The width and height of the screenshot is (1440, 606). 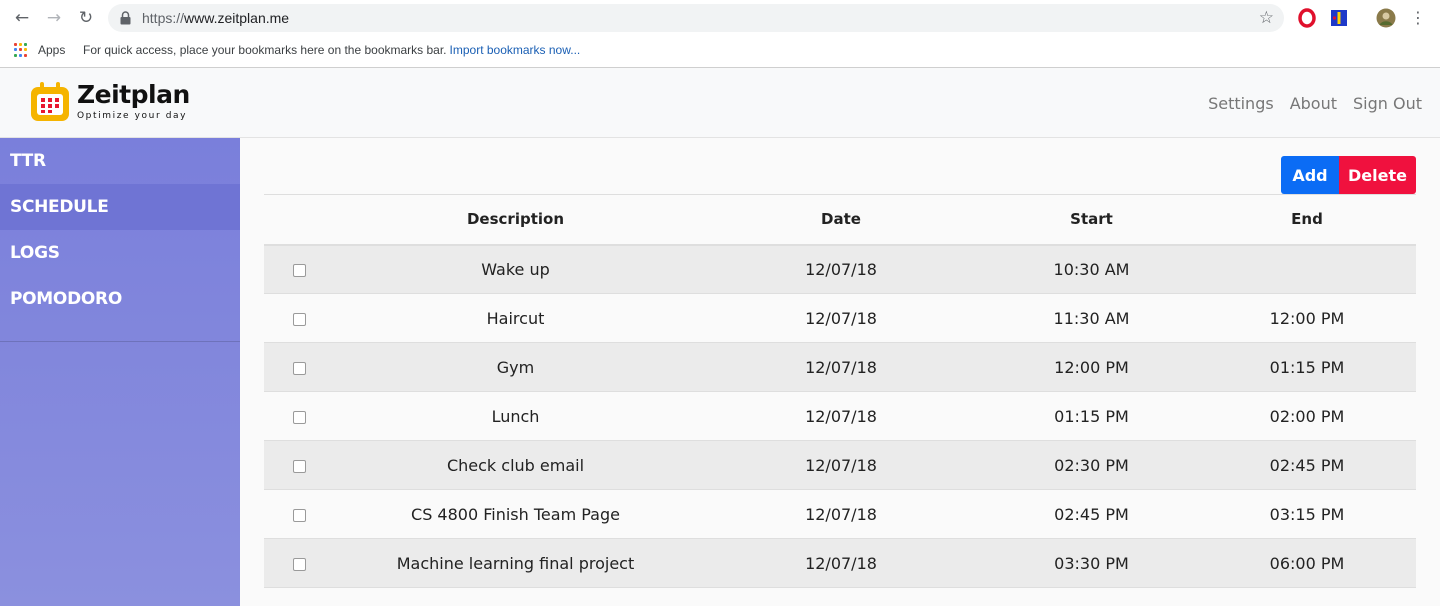 What do you see at coordinates (515, 219) in the screenshot?
I see `header-description: Description` at bounding box center [515, 219].